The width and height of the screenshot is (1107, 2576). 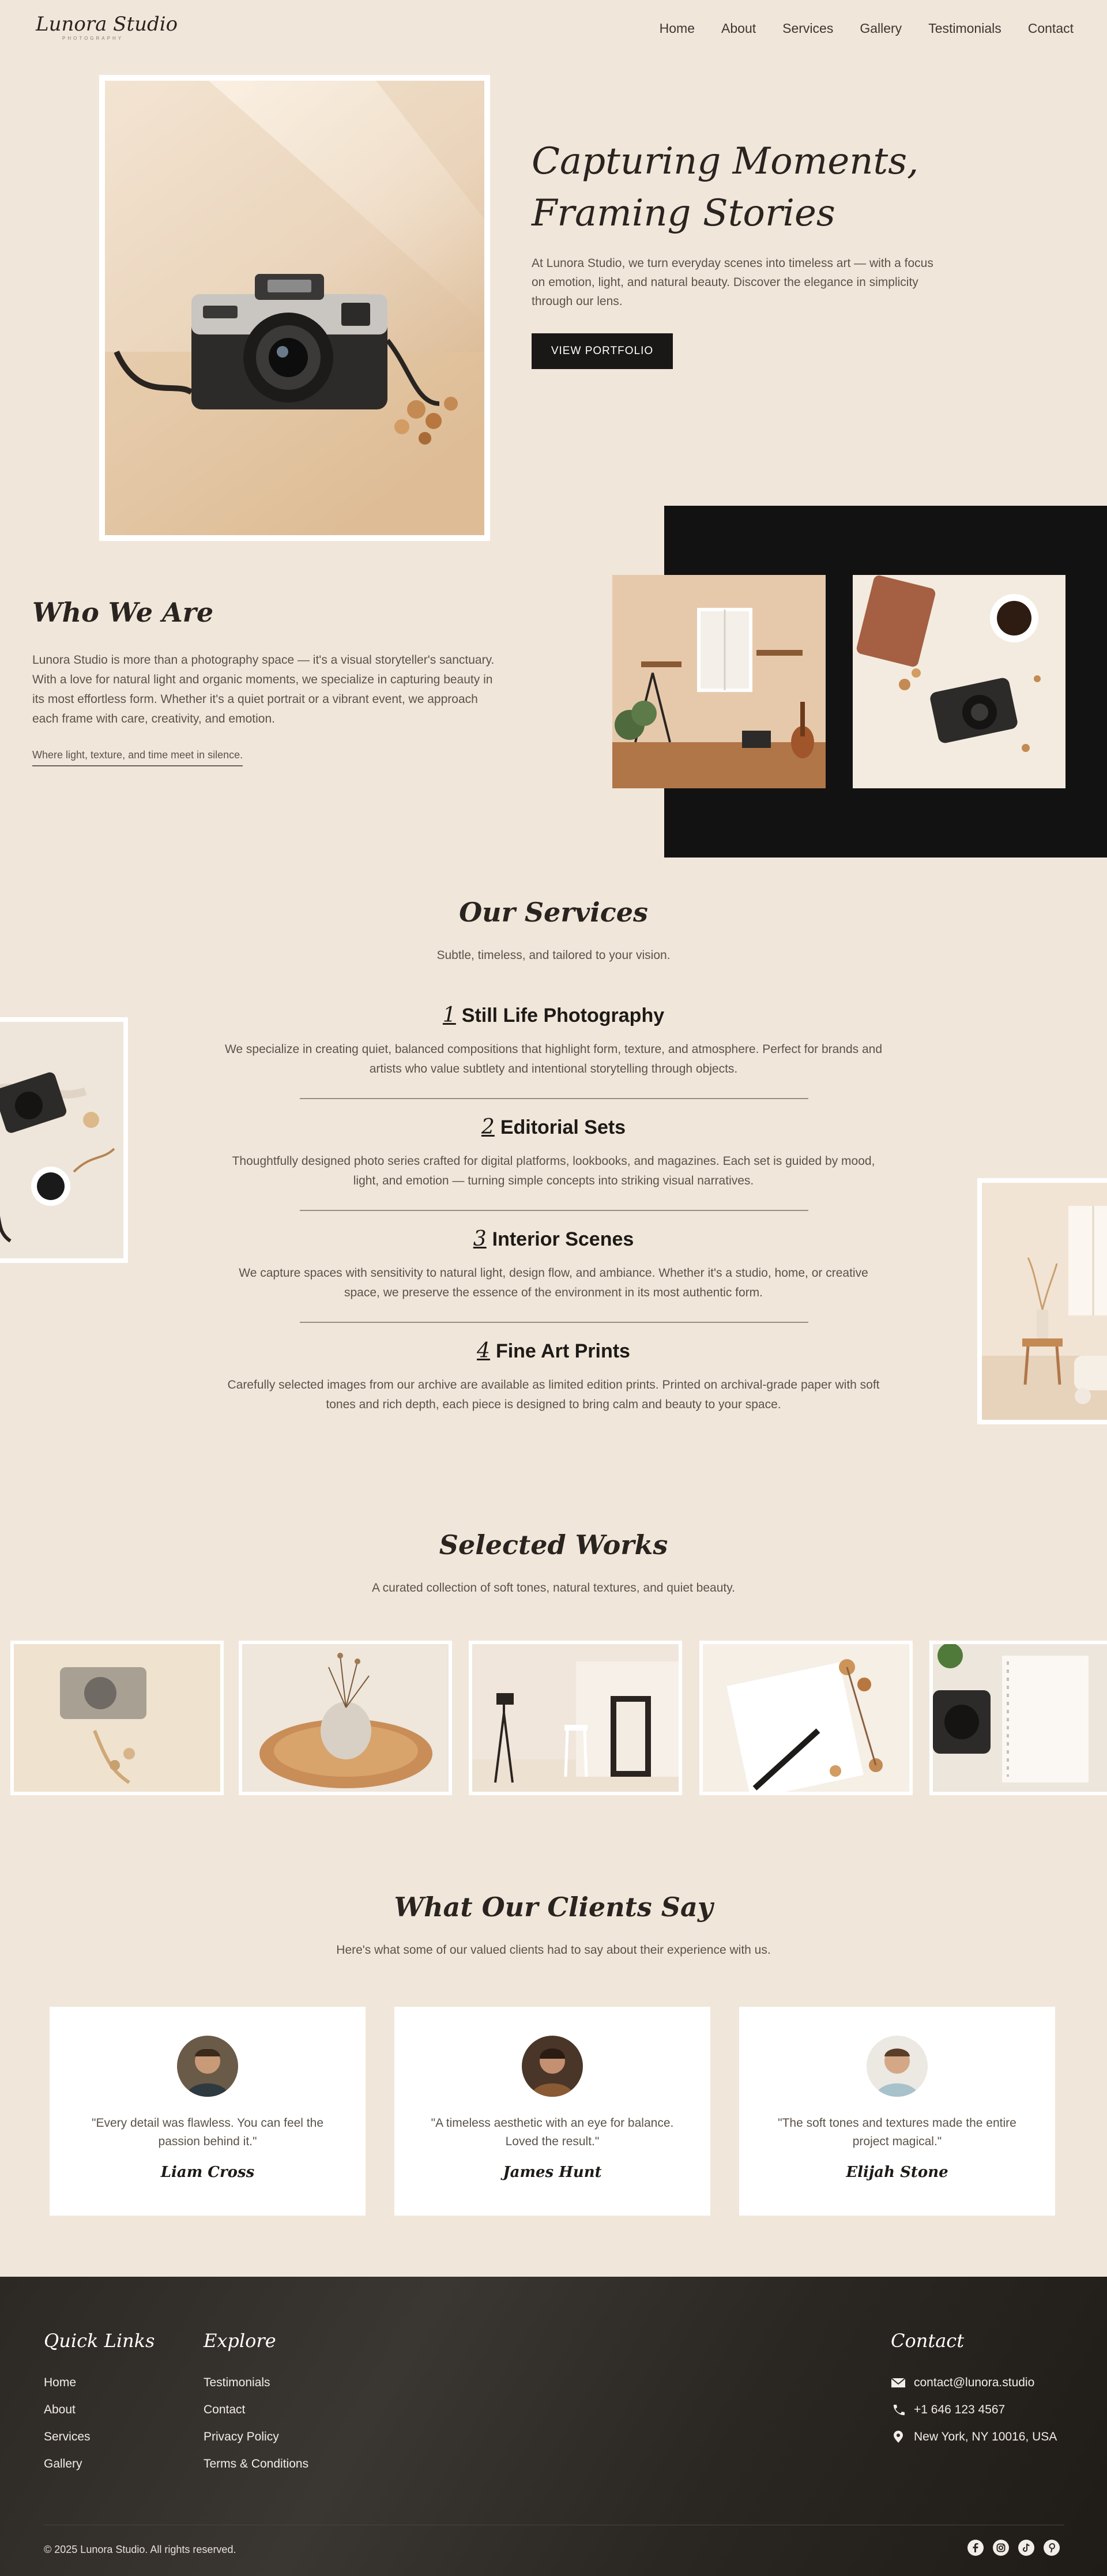 I want to click on works-title: Selected Works, so click(x=553, y=1544).